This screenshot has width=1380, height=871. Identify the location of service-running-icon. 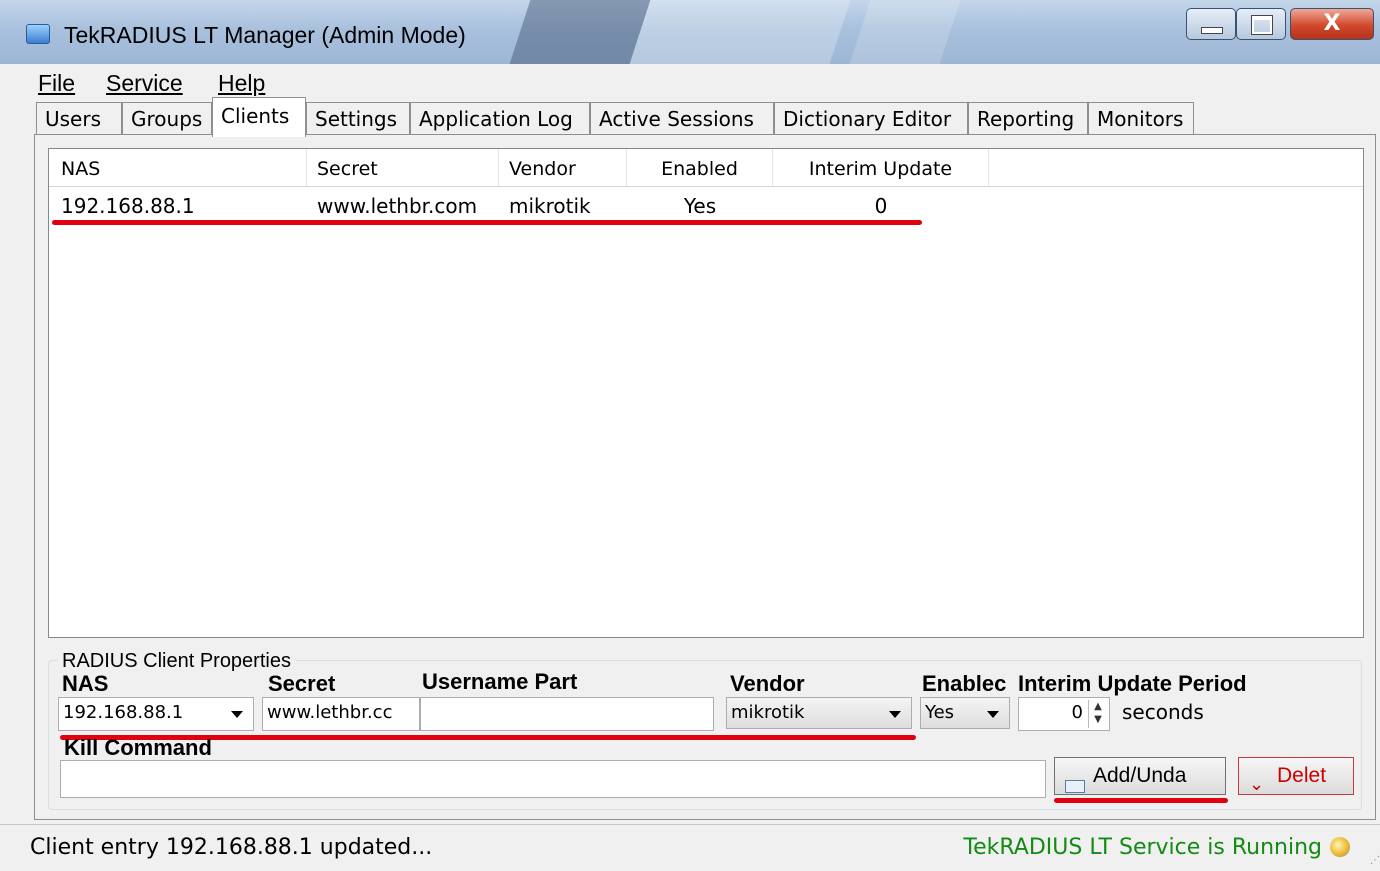
(1340, 847).